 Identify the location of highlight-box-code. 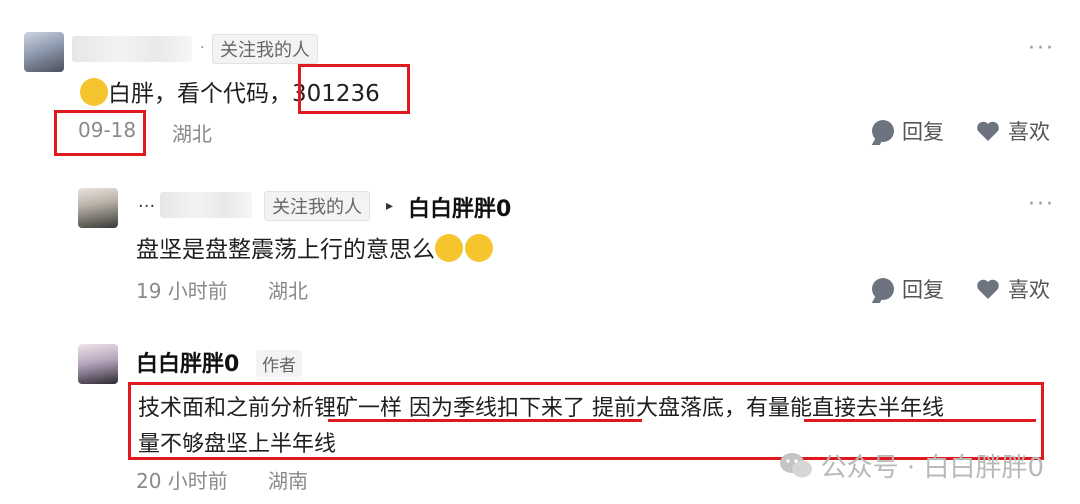
(354, 89).